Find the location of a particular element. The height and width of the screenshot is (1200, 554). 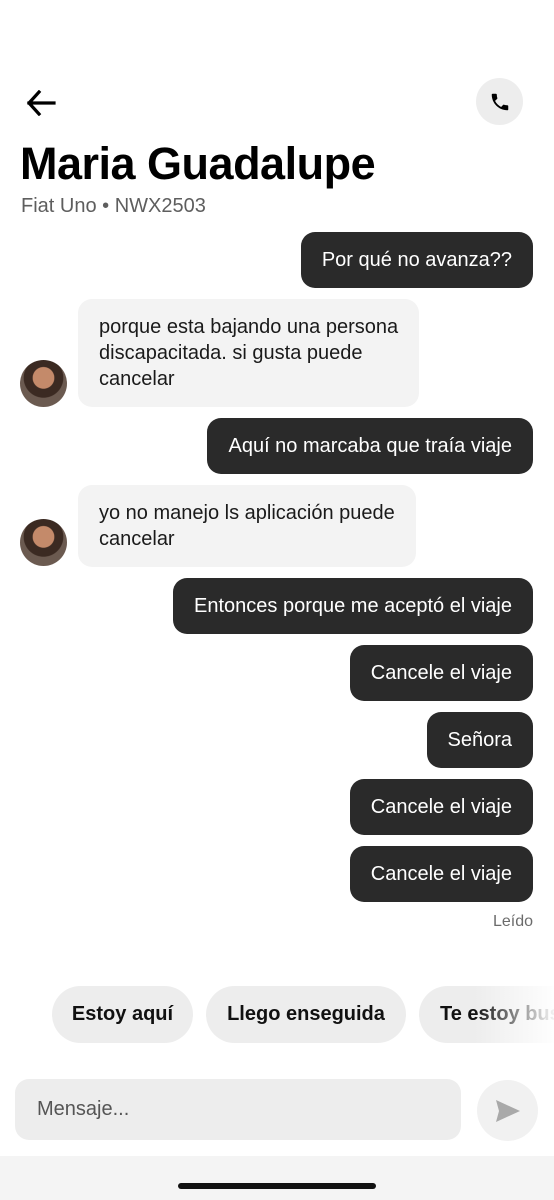

message-text: Aquí no marcaba que traía viaje is located at coordinates (370, 446).